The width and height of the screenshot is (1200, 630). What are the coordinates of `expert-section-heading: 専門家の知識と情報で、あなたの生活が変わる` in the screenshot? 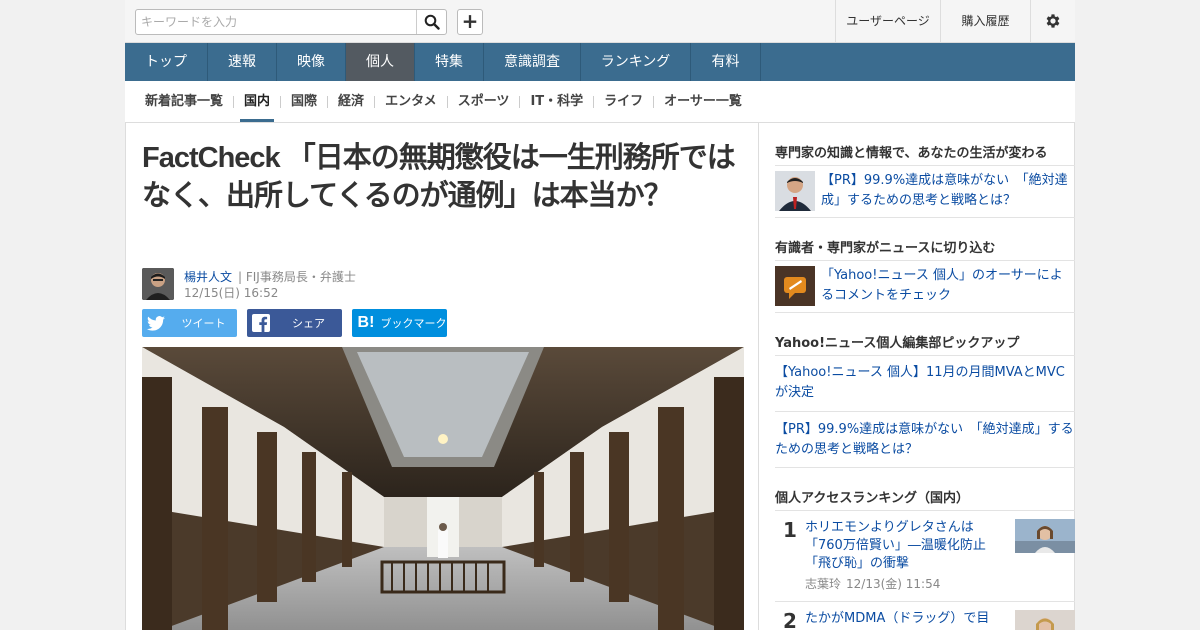 It's located at (911, 153).